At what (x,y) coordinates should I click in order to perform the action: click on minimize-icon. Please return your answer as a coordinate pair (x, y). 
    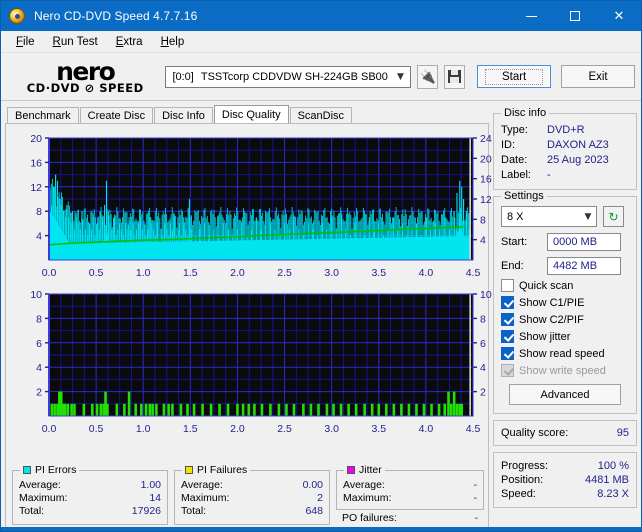
    Looking at the image, I should click on (531, 16).